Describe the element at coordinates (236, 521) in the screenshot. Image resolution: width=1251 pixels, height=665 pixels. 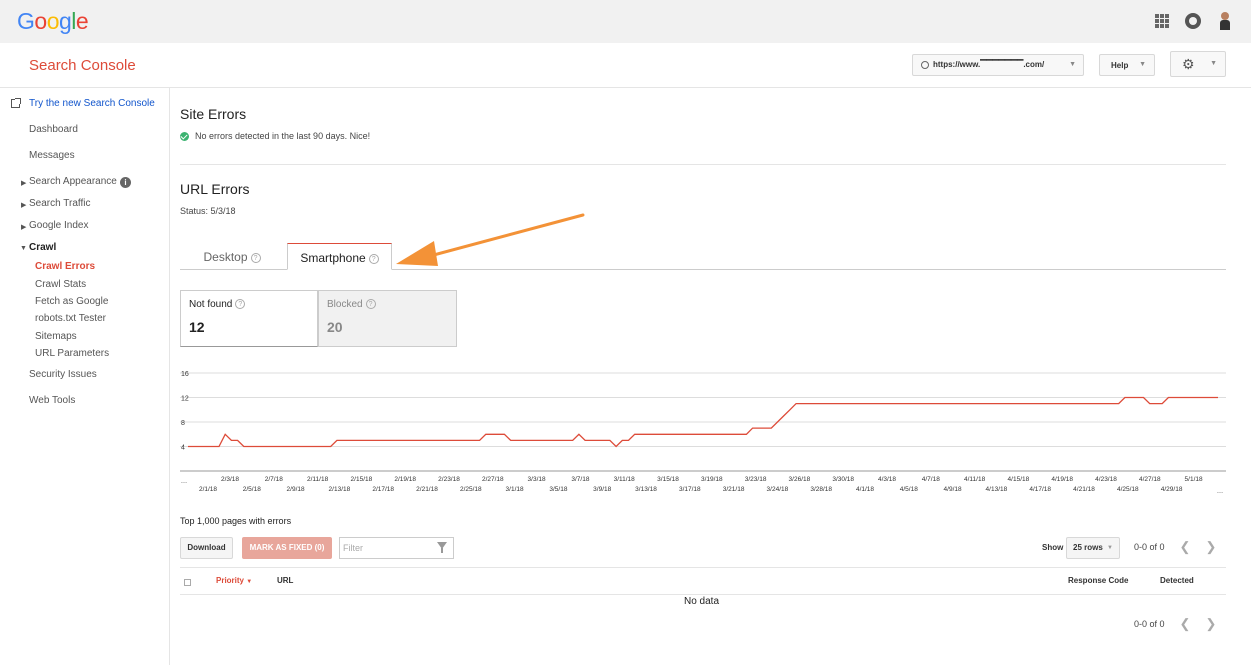
I see `table-caption: Top 1,000 pages with errors` at that location.